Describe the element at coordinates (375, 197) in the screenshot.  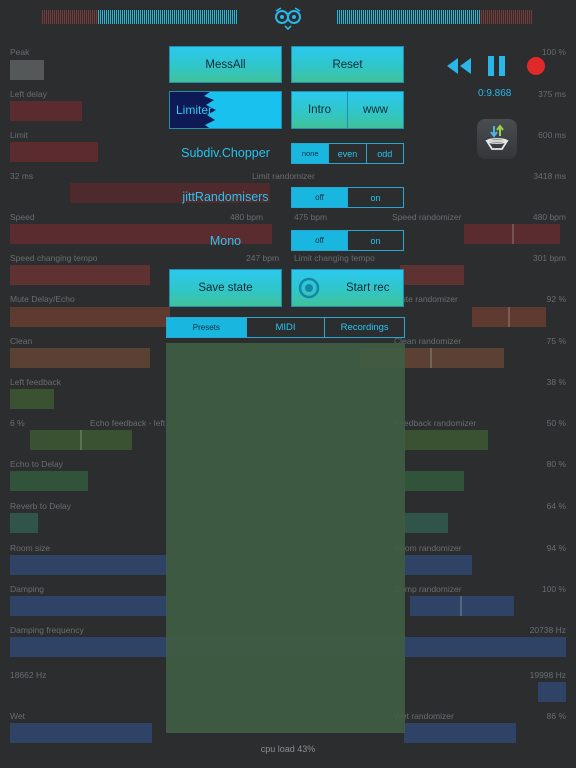
I see `jitt-option-on: on` at that location.